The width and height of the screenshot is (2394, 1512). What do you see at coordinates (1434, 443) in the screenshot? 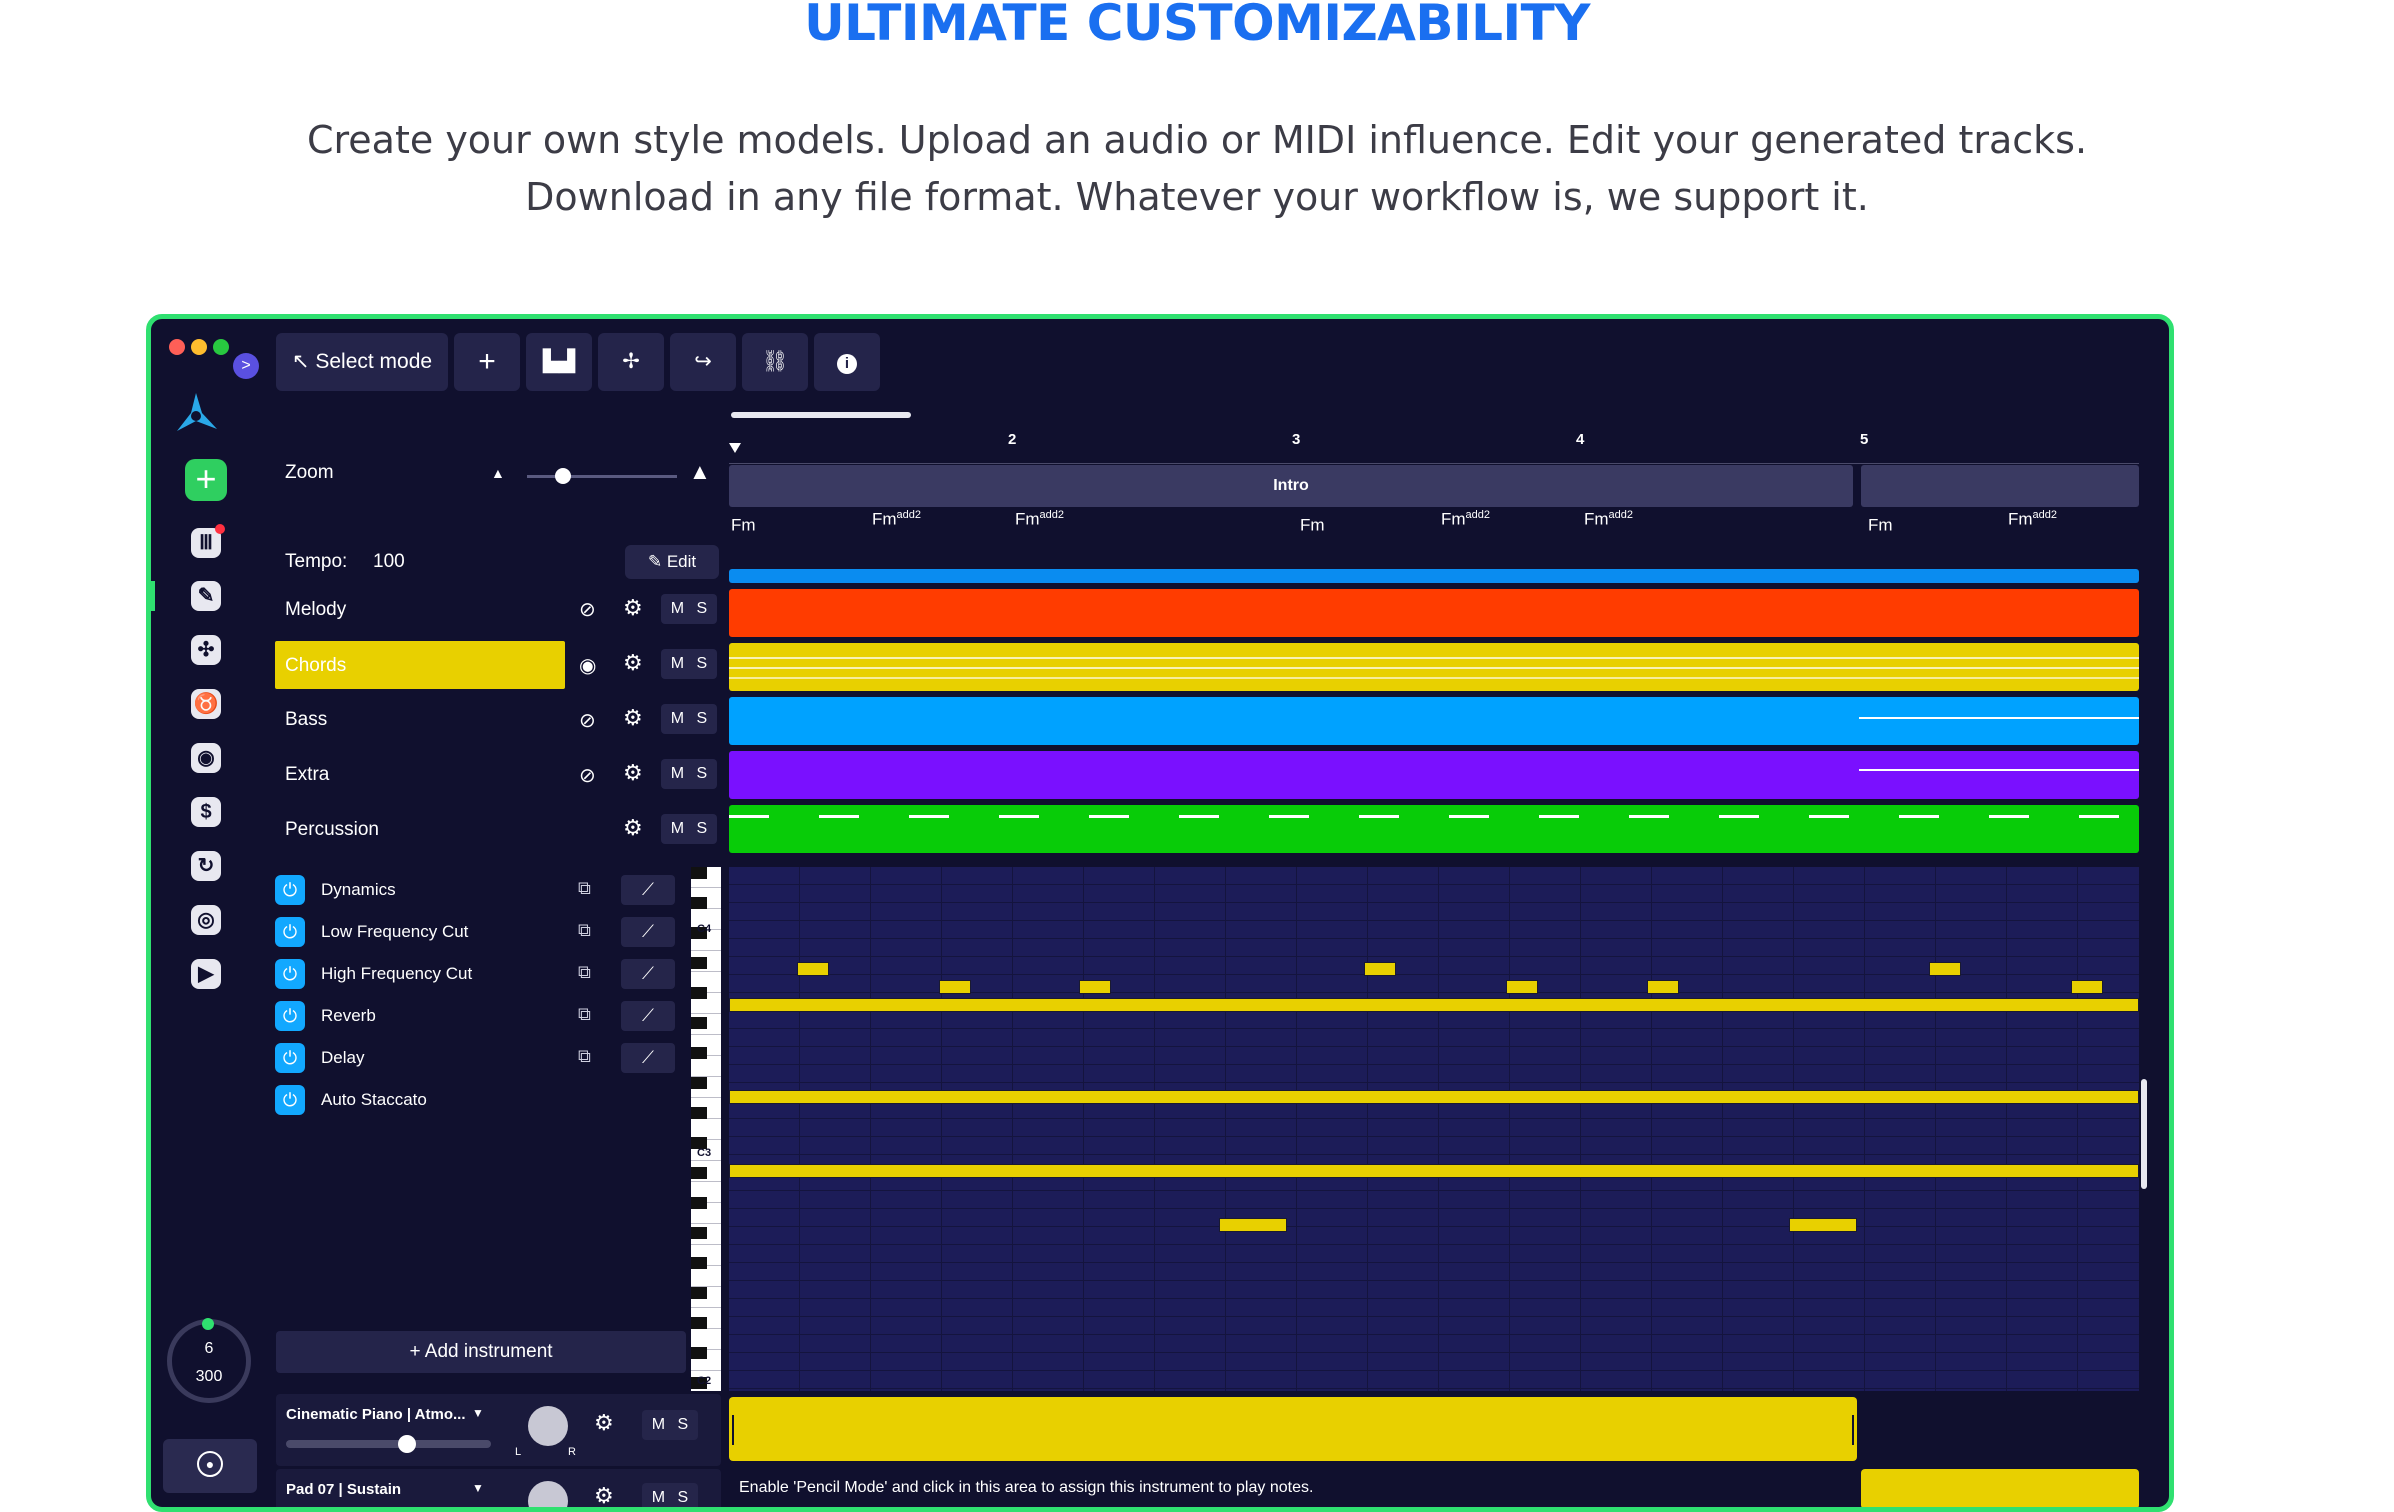
I see `timeline-ruler` at bounding box center [1434, 443].